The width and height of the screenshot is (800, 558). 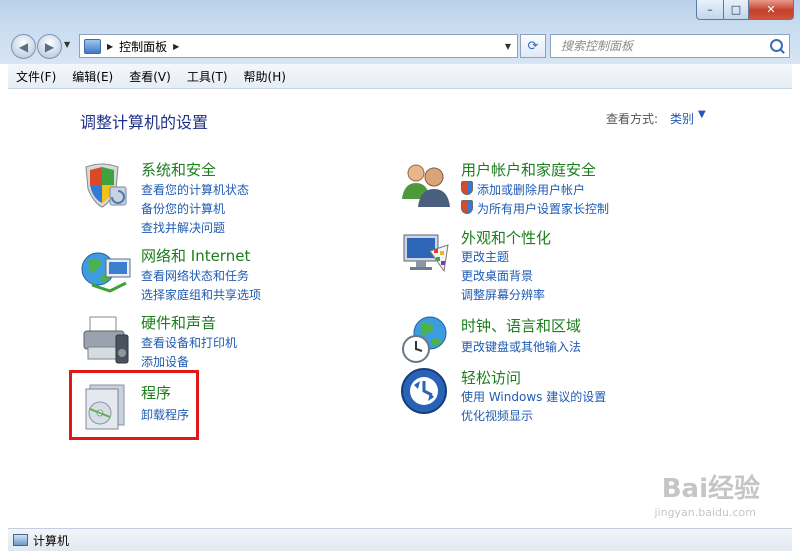 I want to click on link-backup-computer: 备份您的计算机, so click(x=183, y=208).